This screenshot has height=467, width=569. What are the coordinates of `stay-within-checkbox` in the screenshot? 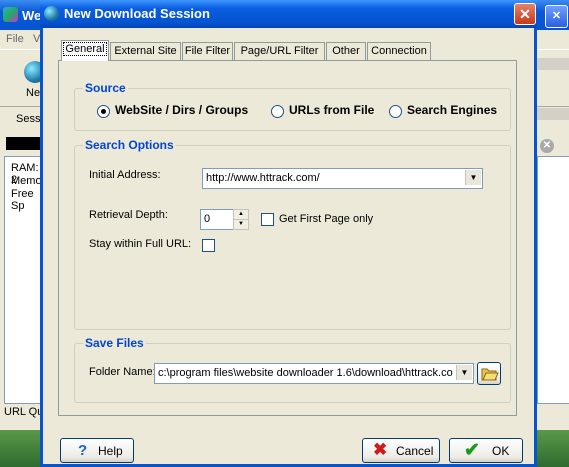 It's located at (208, 245).